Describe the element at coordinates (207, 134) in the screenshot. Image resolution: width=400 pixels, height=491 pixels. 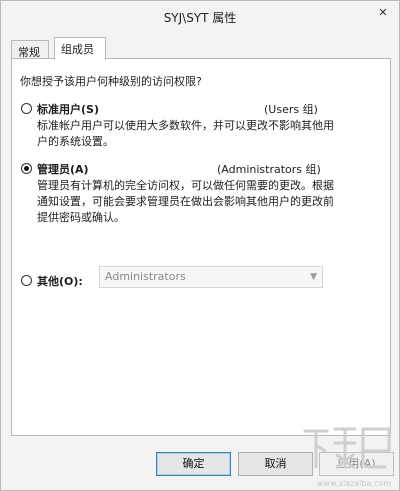
I see `standard-user-description: 标准帐户用户可以使用大多数软件，并可以更改不影响其他用 户的系统设置。` at that location.